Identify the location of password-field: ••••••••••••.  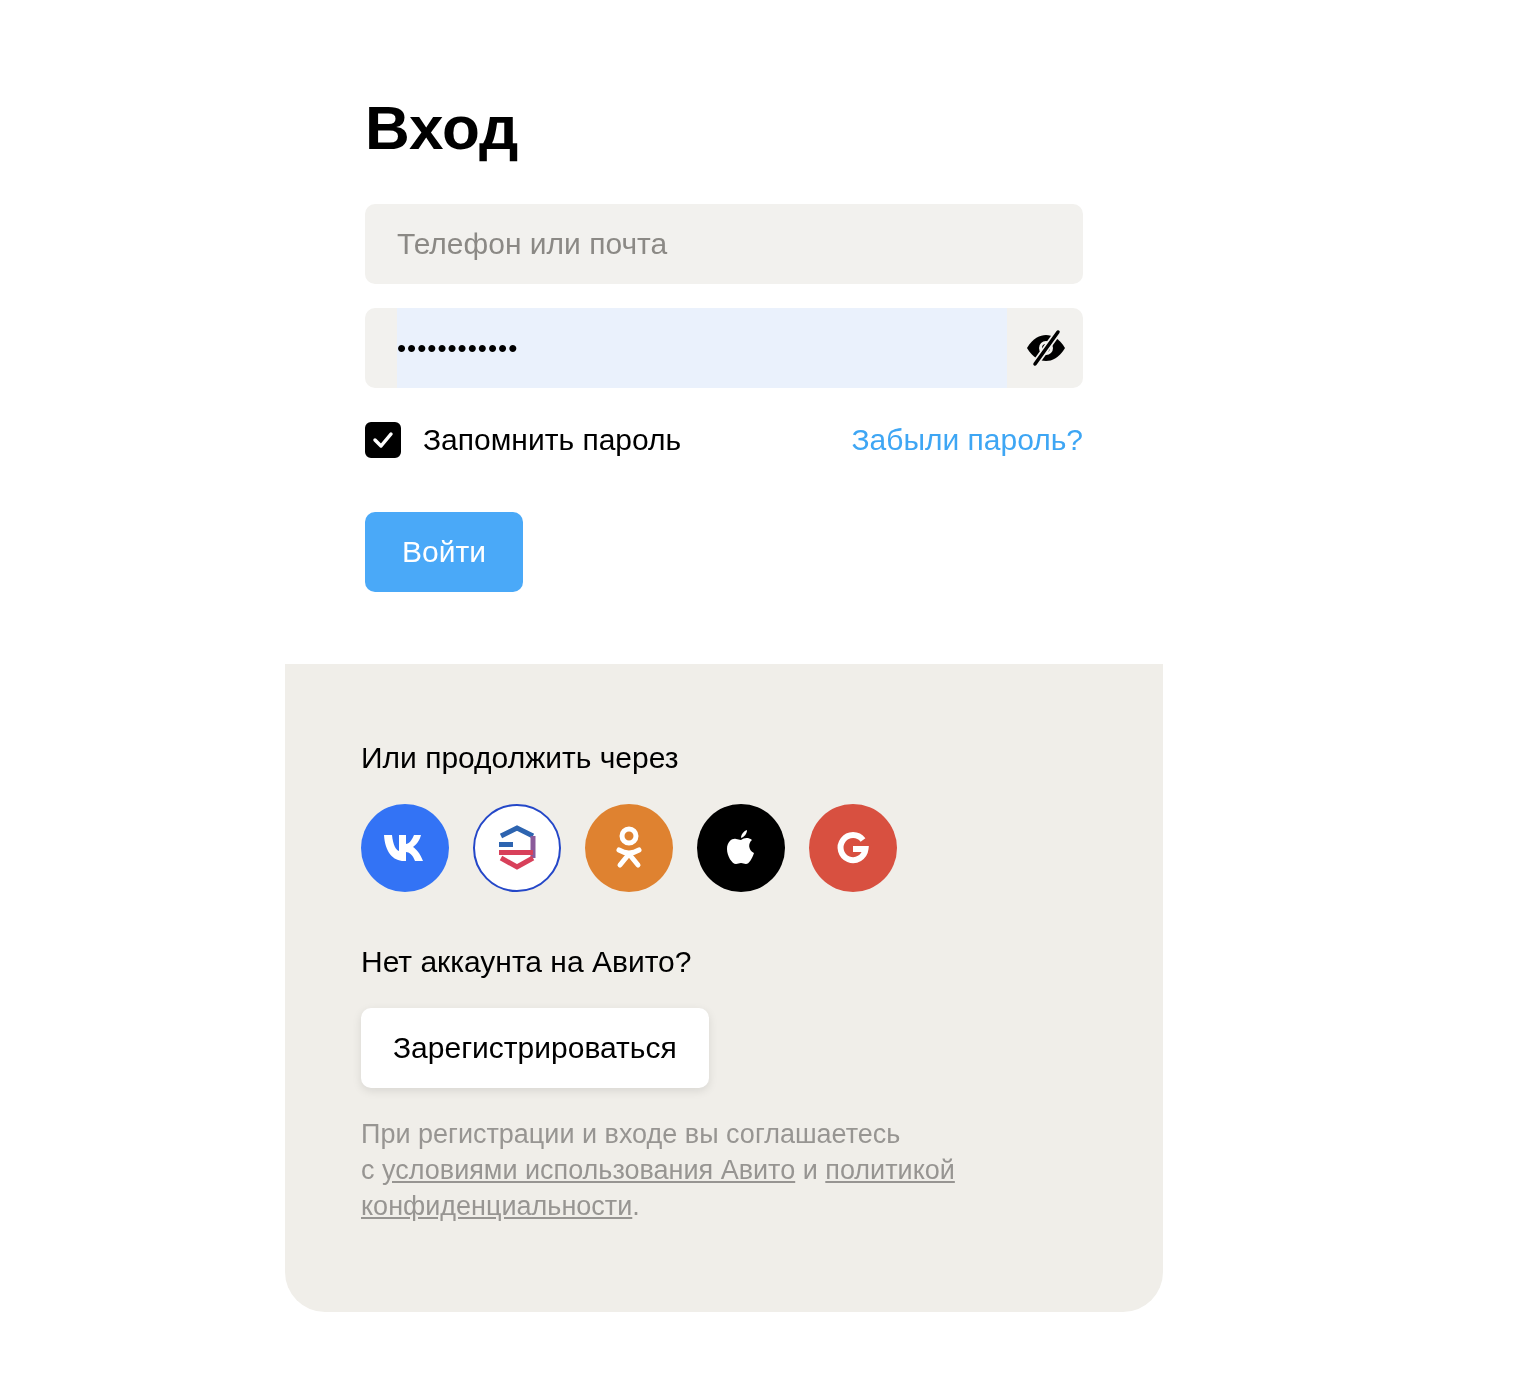
(724, 348).